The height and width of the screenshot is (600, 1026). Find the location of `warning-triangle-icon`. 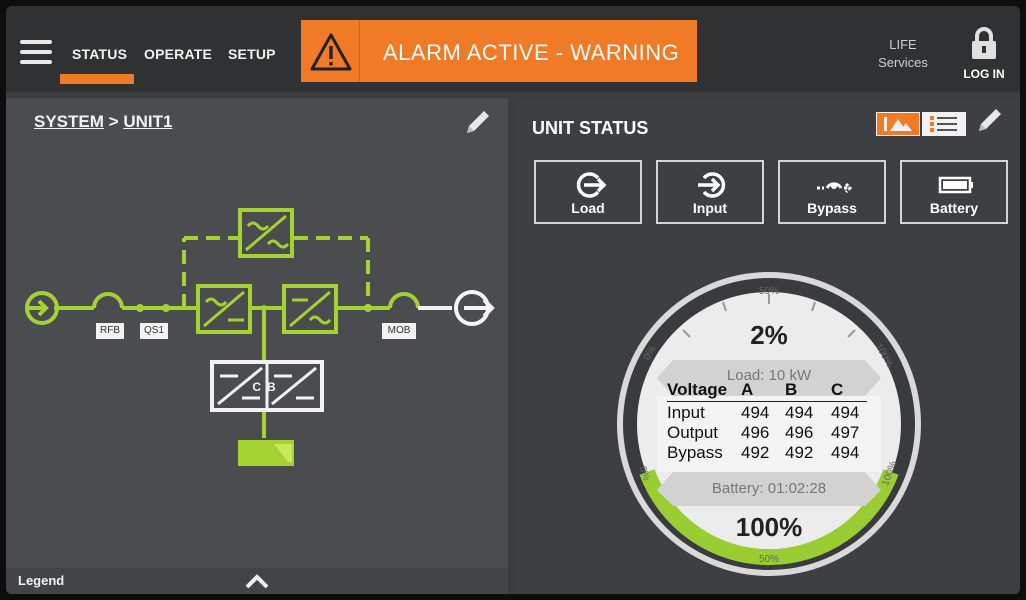

warning-triangle-icon is located at coordinates (331, 52).